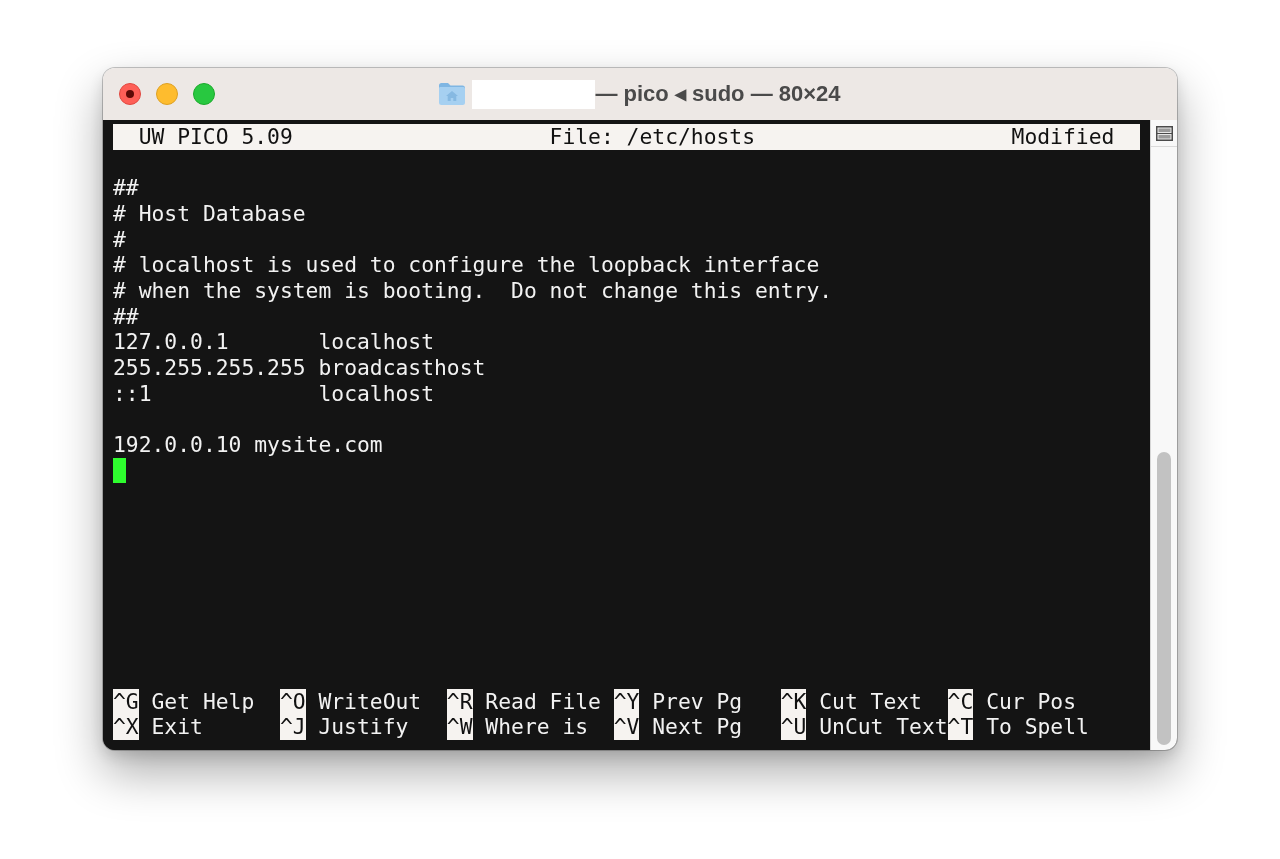  I want to click on zoom-button, so click(204, 94).